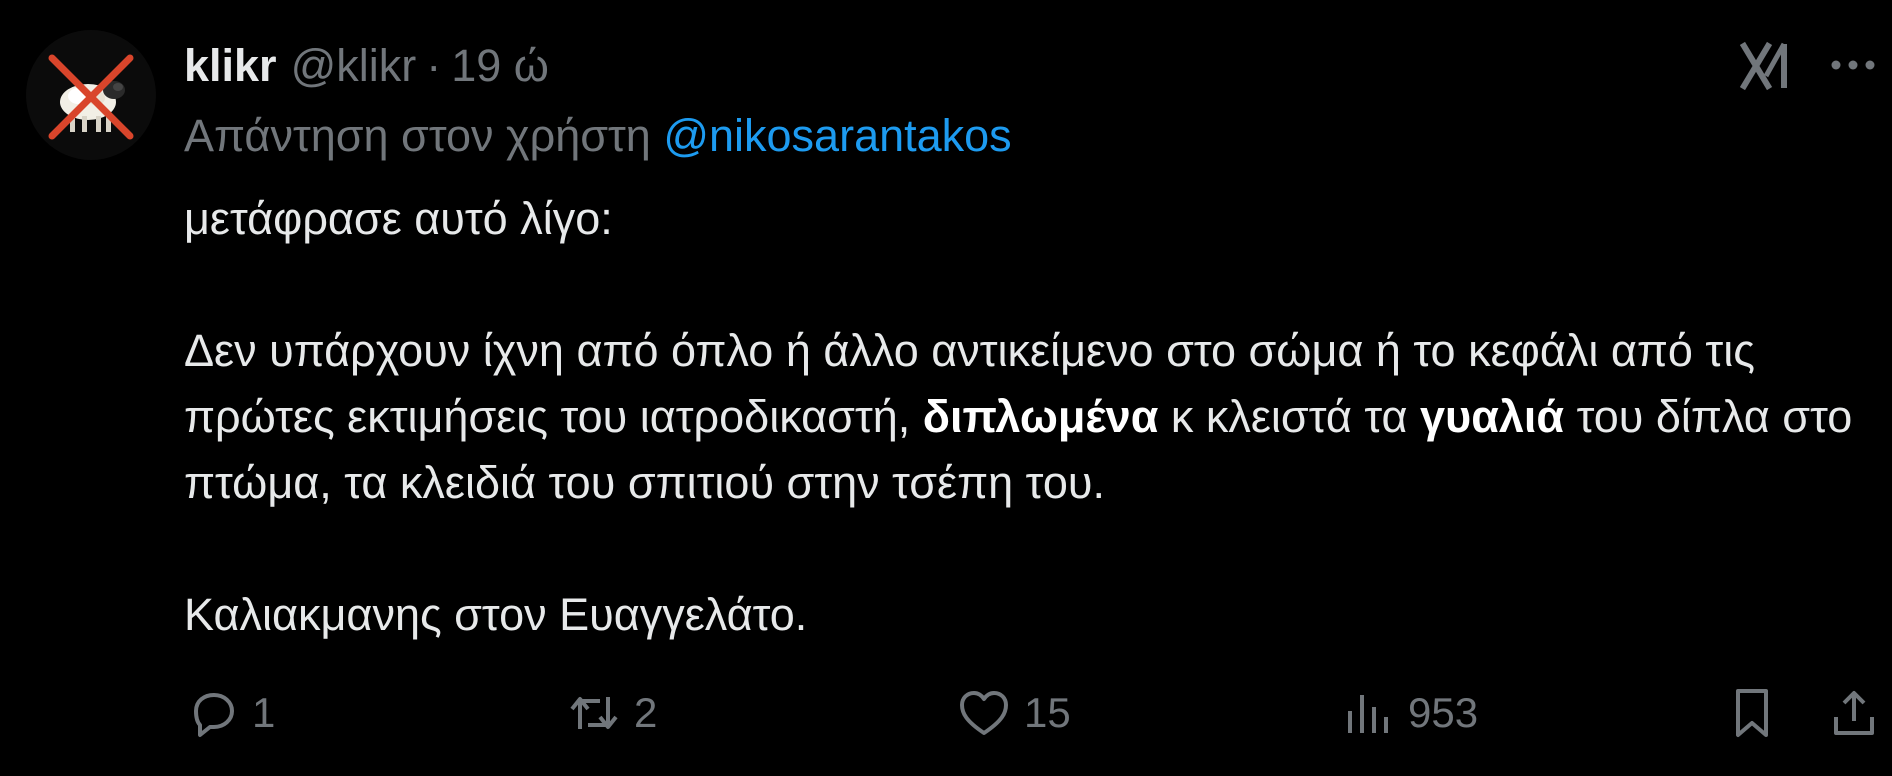 The width and height of the screenshot is (1892, 776). Describe the element at coordinates (1289, 416) in the screenshot. I see `body-text: κ κλειστά τα` at that location.